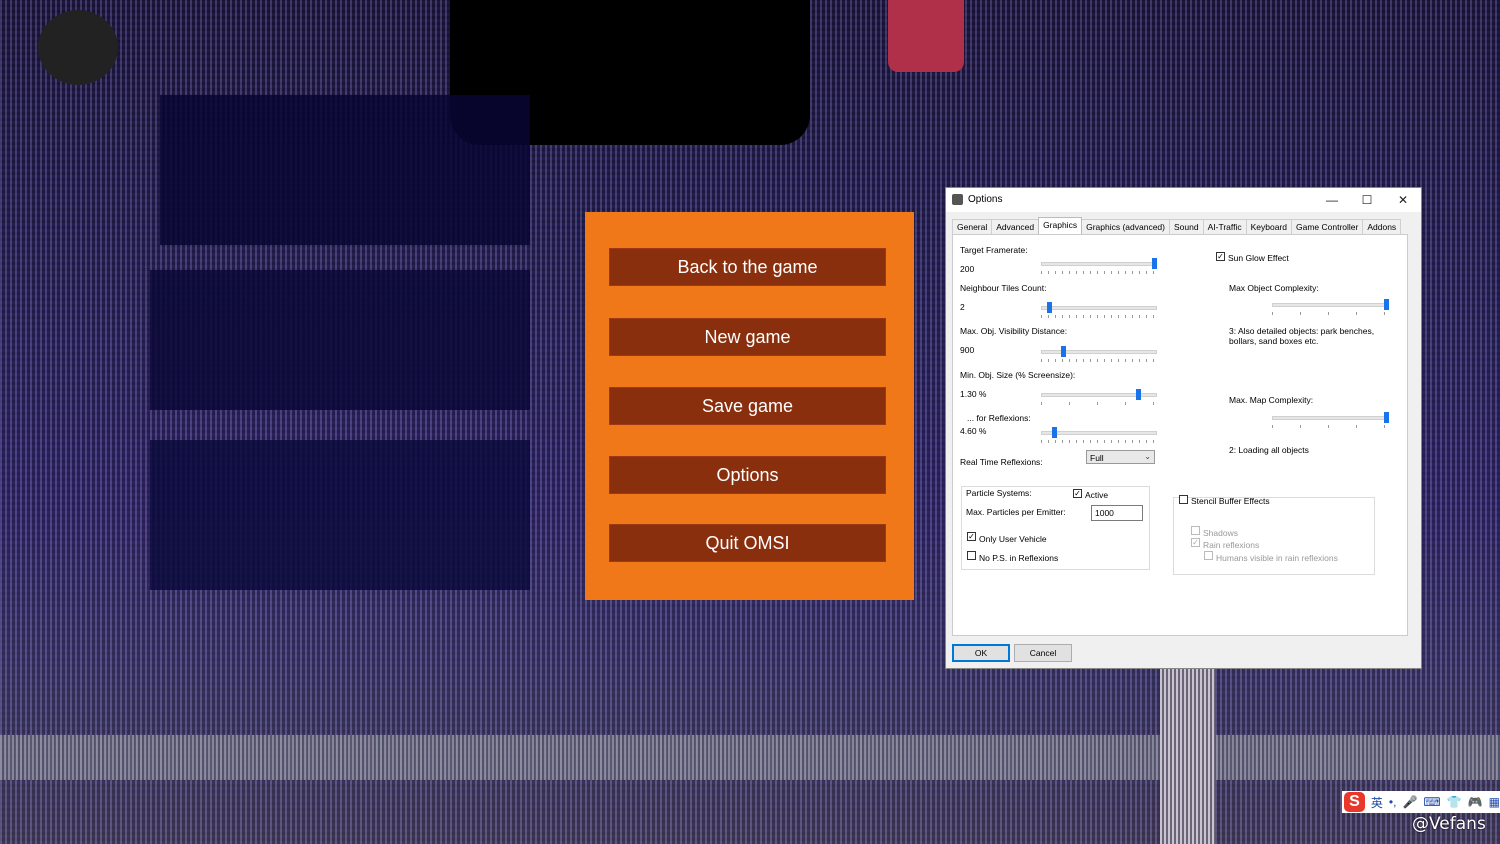 The width and height of the screenshot is (1500, 844). What do you see at coordinates (1097, 495) in the screenshot?
I see `particle-active-label: Active` at bounding box center [1097, 495].